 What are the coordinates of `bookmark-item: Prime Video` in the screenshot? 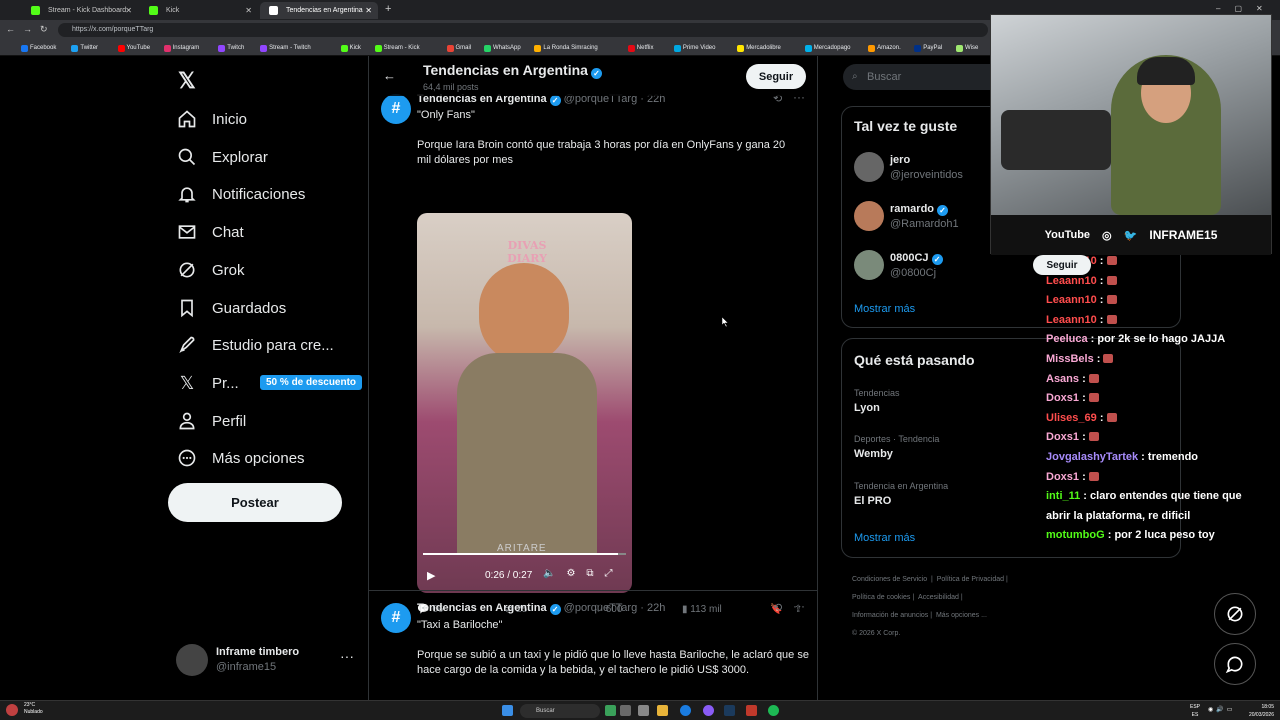 It's located at (694, 48).